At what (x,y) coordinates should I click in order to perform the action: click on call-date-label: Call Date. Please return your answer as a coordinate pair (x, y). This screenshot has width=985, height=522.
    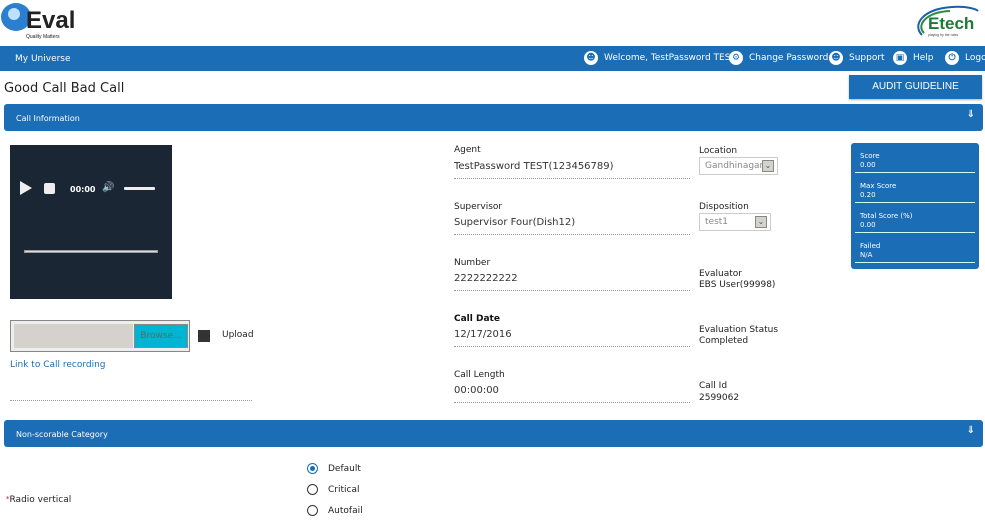
    Looking at the image, I should click on (477, 319).